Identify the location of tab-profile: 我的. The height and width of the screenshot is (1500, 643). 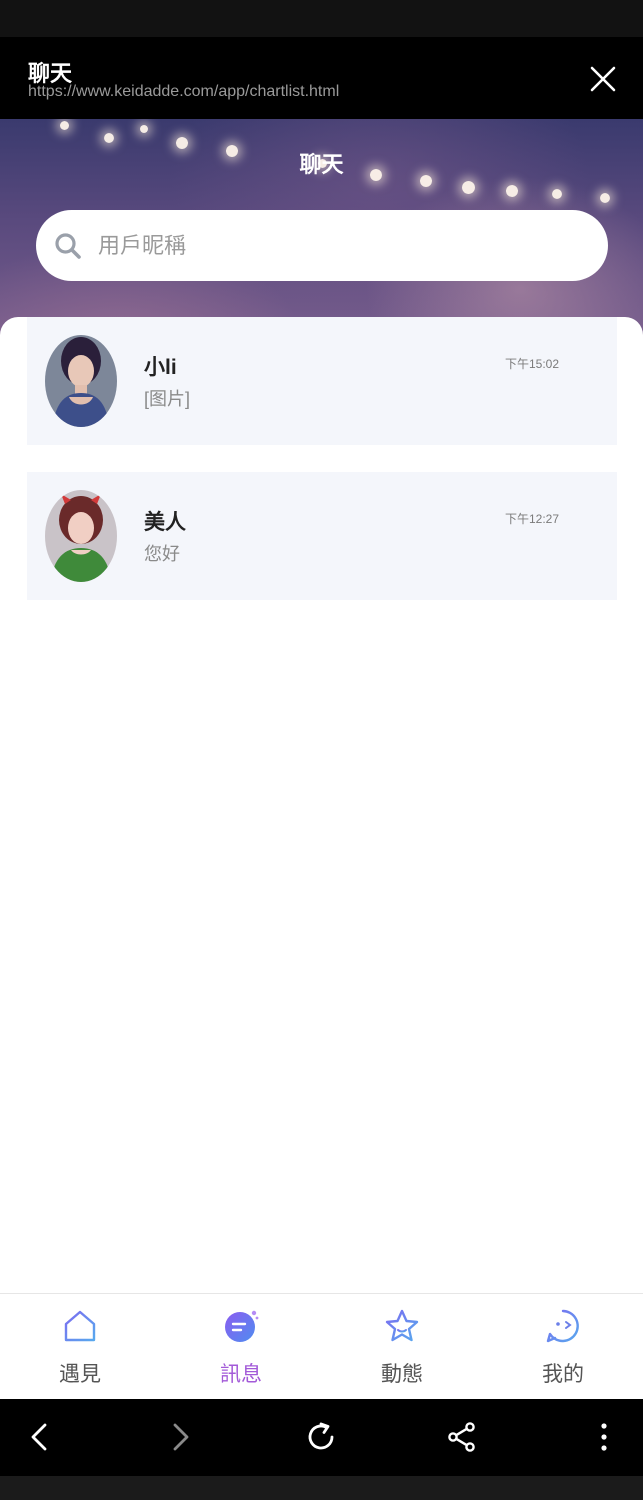
(563, 1347).